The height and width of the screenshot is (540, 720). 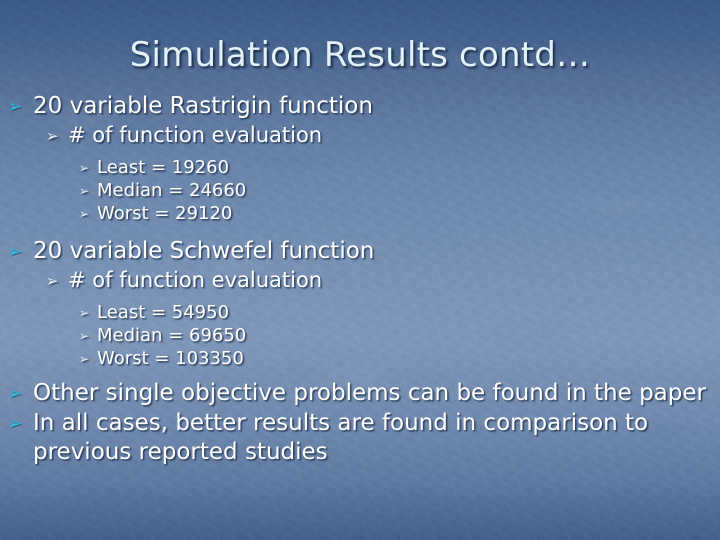 I want to click on bullet-rastrigin-heading: ➢ 20 variable Rastrigin function, so click(x=360, y=106).